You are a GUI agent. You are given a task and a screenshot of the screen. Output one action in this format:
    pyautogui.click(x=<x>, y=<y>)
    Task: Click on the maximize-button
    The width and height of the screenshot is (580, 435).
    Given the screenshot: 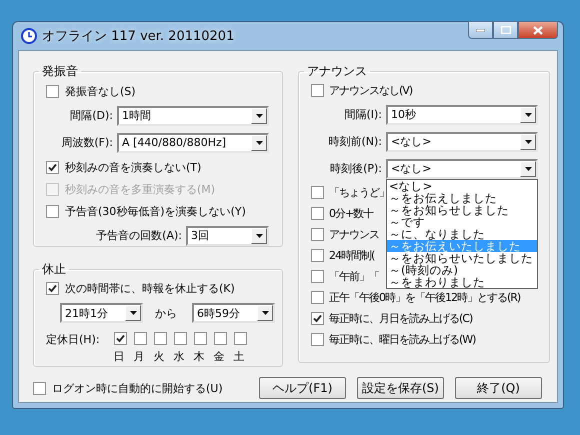 What is the action you would take?
    pyautogui.click(x=505, y=30)
    